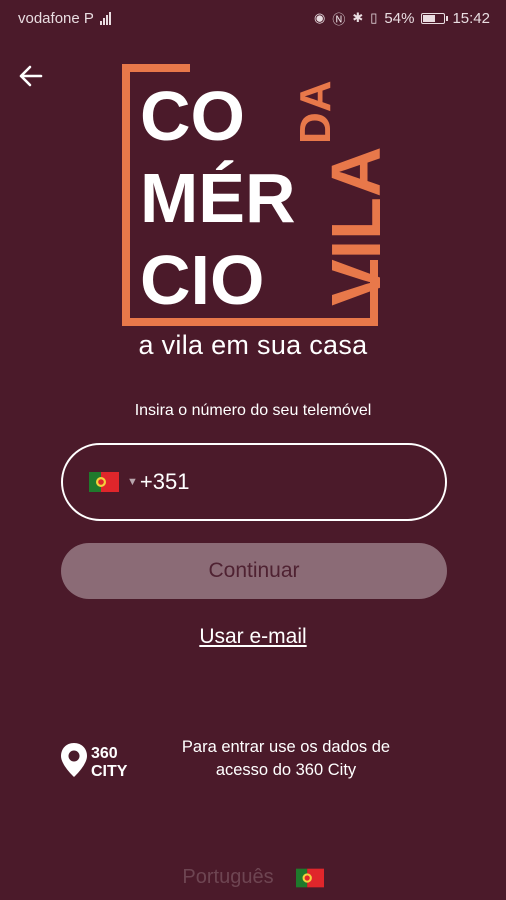 Image resolution: width=506 pixels, height=900 pixels. I want to click on battery-icon, so click(435, 18).